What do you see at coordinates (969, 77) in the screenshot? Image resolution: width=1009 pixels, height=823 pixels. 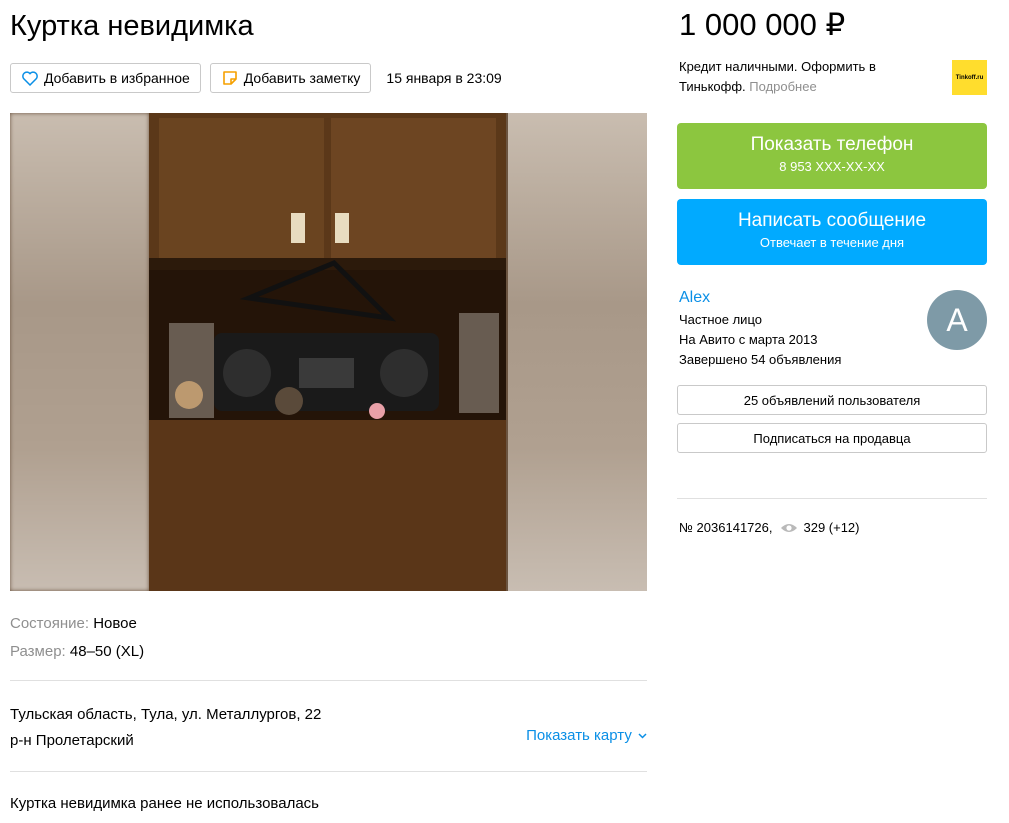 I see `tinkoff-logo: Tinkoff.ru` at bounding box center [969, 77].